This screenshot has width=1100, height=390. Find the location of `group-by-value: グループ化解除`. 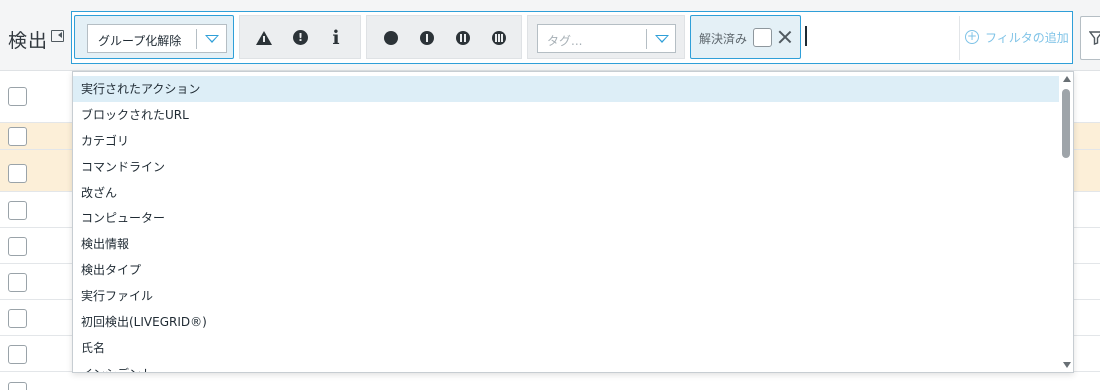

group-by-value: グループ化解除 is located at coordinates (140, 41).